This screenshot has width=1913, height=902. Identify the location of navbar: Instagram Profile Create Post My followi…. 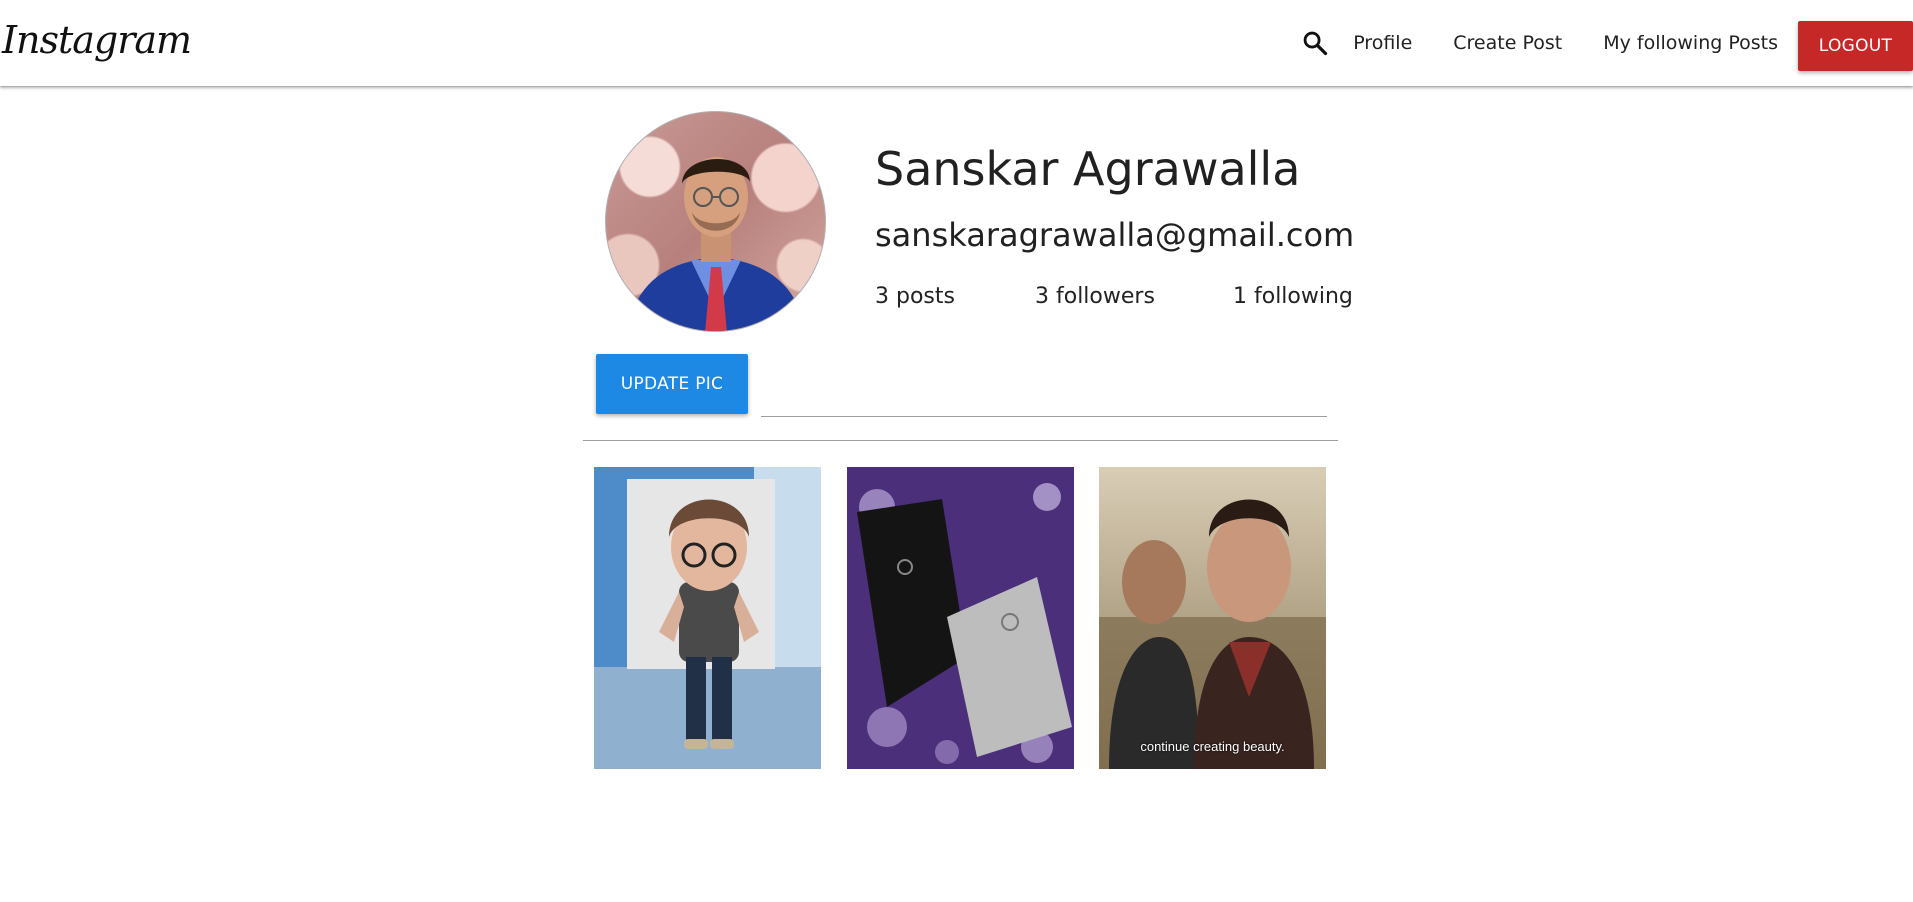
(956, 43).